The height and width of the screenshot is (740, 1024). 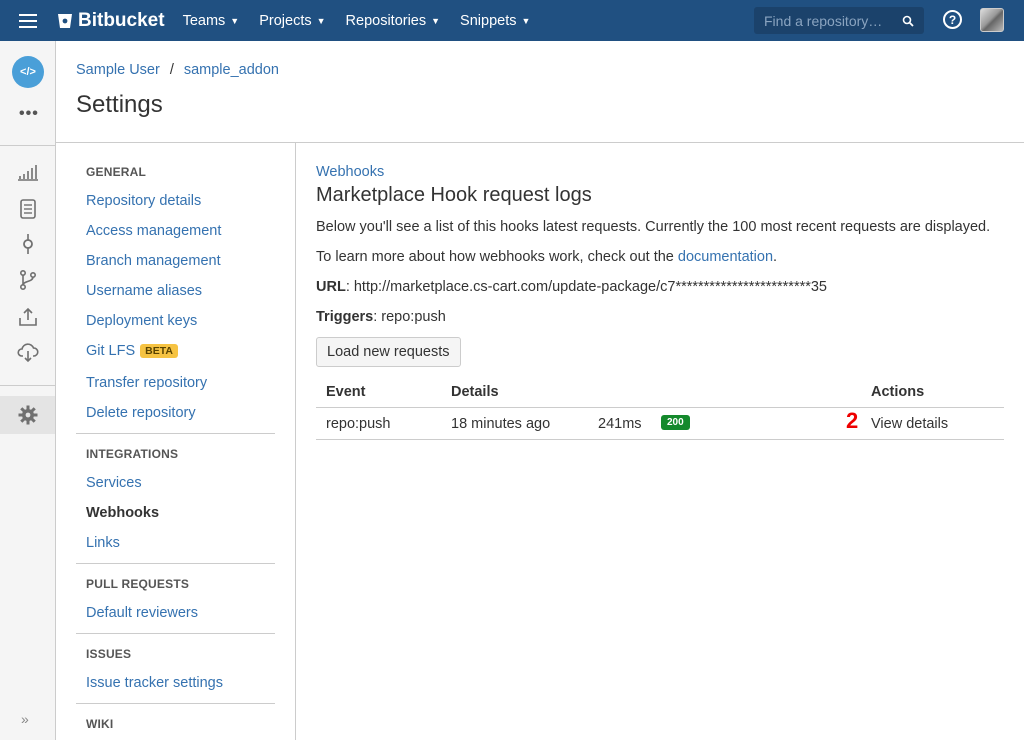 I want to click on beta-badge: BETA, so click(x=159, y=351).